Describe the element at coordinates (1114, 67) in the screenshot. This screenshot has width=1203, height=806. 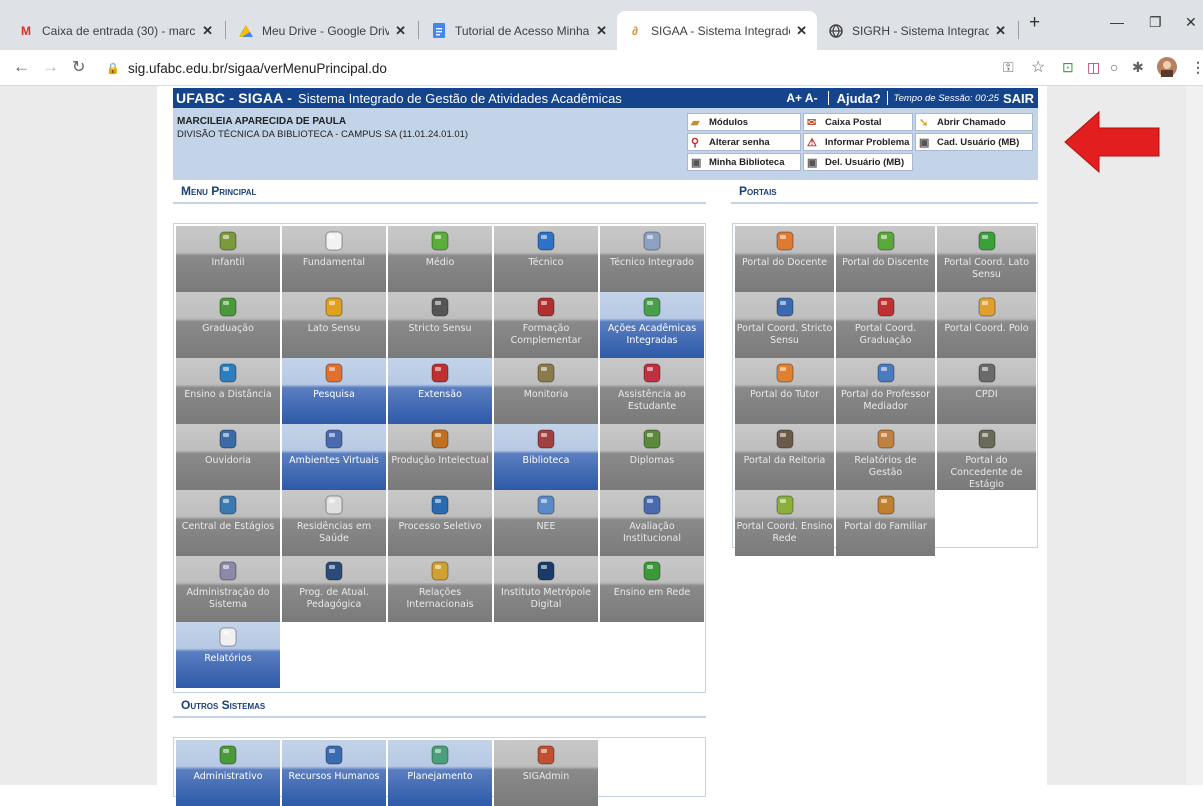
I see `opera-icon: ○` at that location.